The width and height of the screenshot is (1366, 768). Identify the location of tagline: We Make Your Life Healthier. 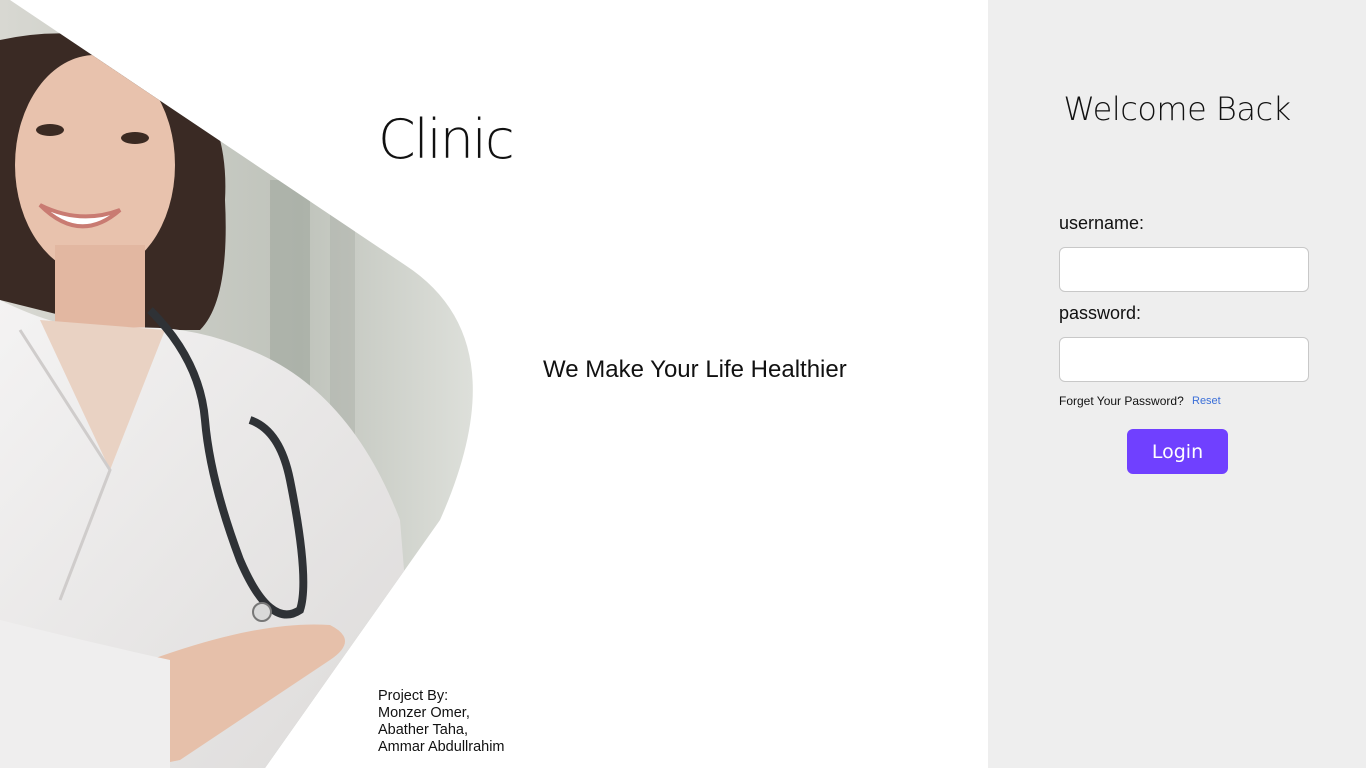
(695, 369).